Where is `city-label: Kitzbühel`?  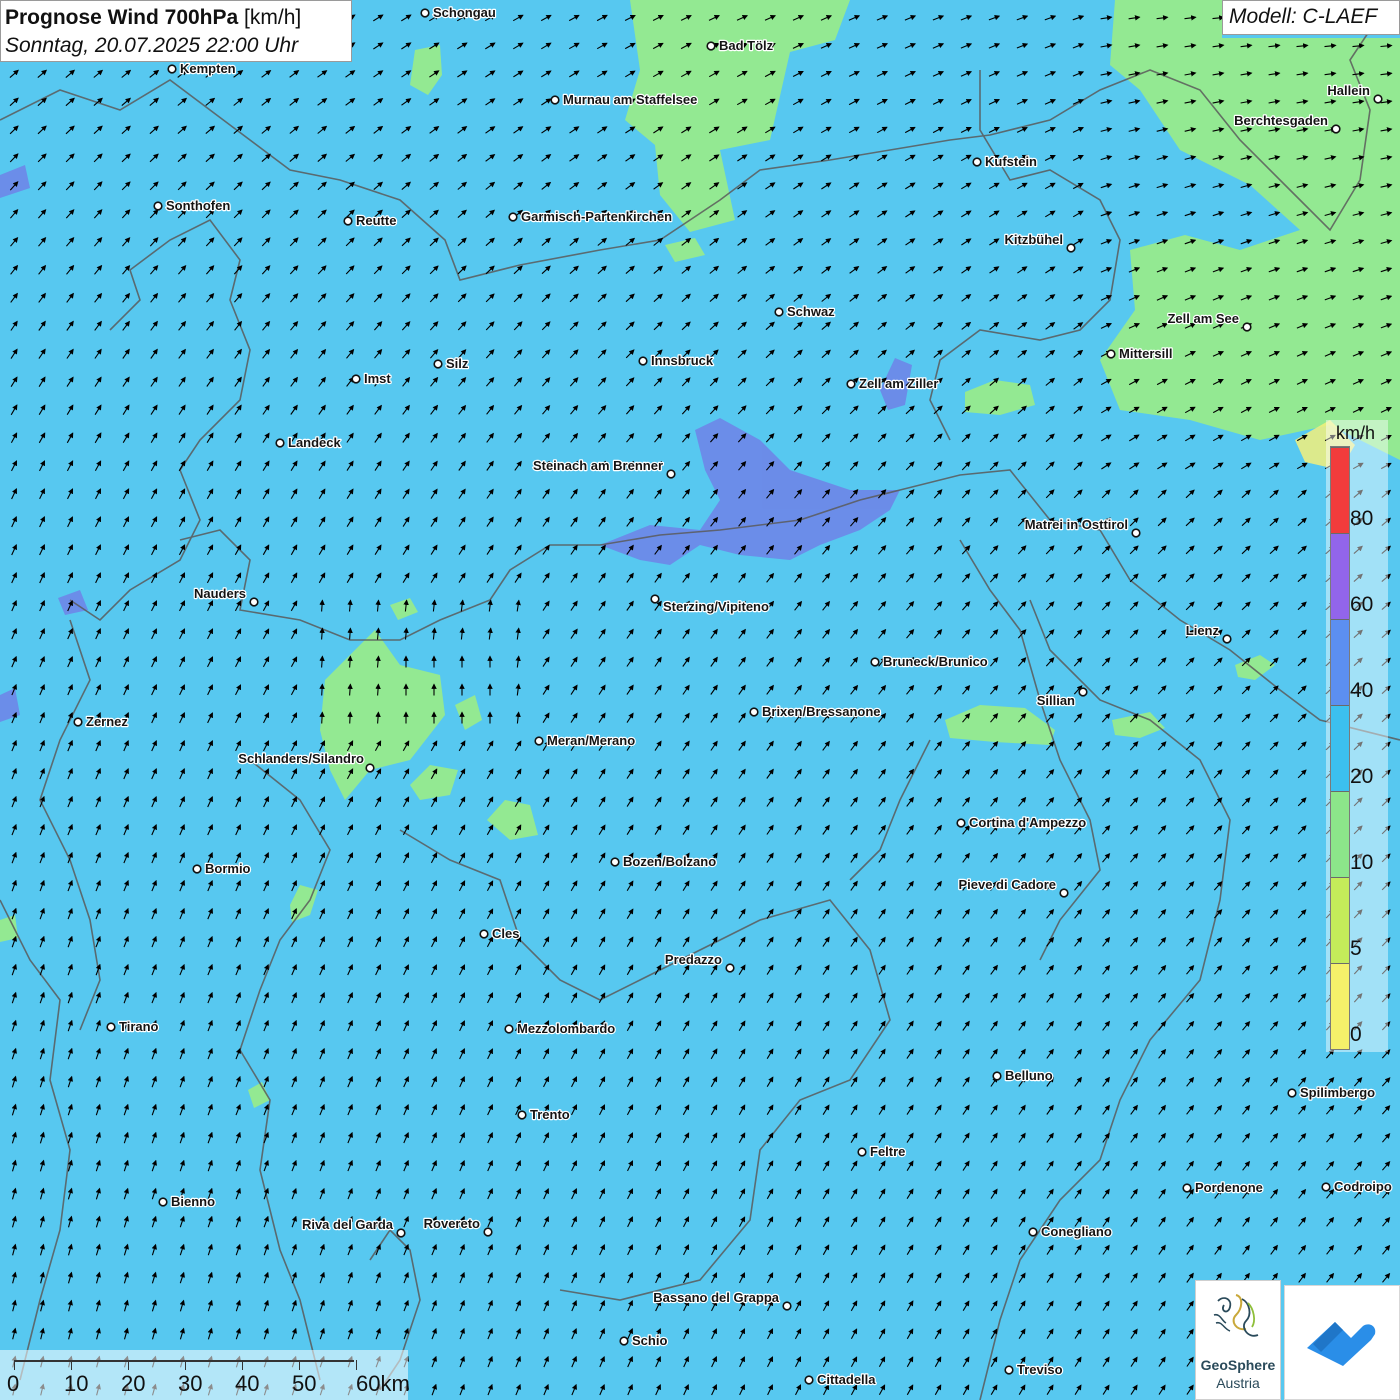
city-label: Kitzbühel is located at coordinates (1034, 239).